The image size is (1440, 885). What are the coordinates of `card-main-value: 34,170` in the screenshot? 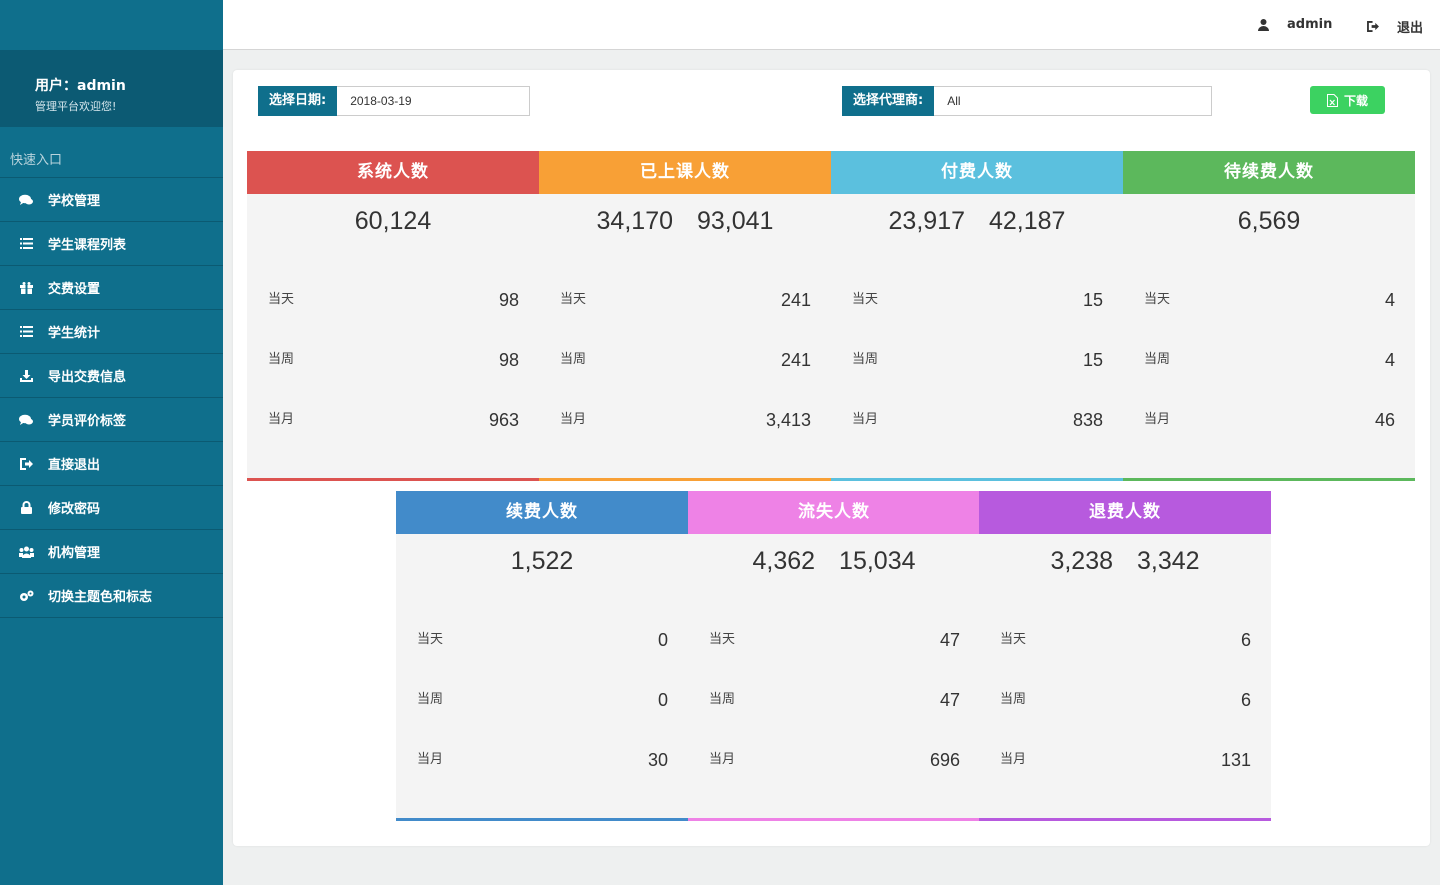 It's located at (634, 221).